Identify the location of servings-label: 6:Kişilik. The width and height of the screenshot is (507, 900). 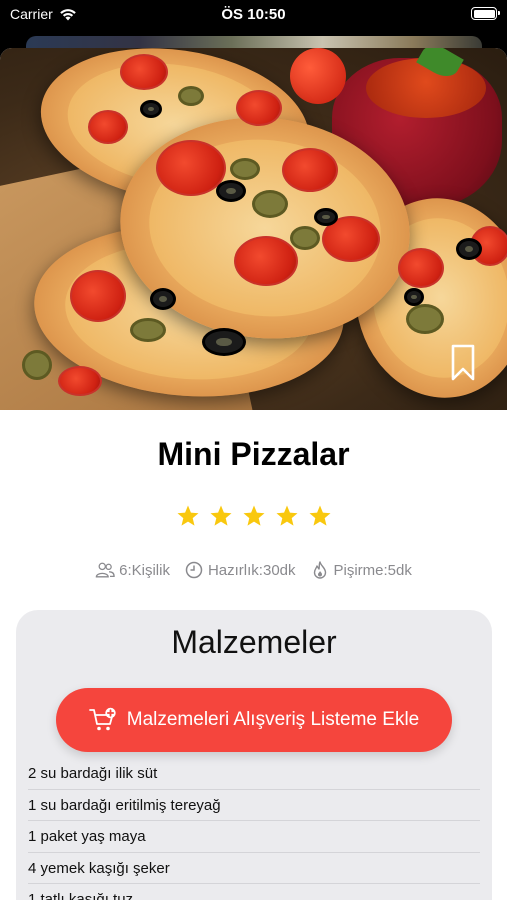
(144, 570).